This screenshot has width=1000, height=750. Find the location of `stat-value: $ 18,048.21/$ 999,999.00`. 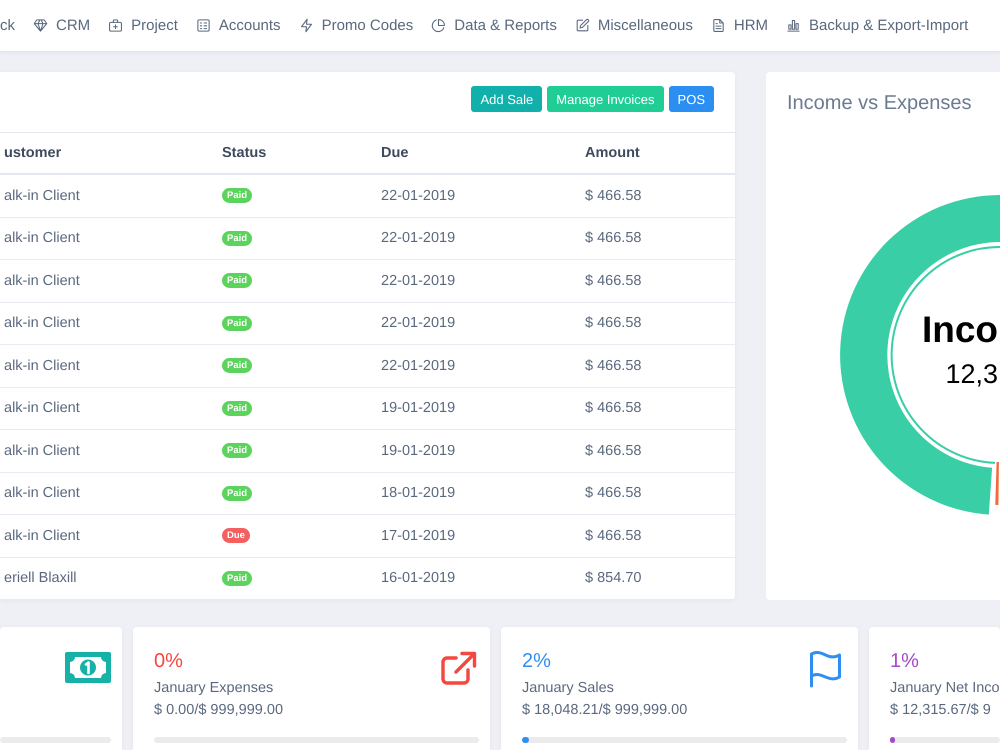

stat-value: $ 18,048.21/$ 999,999.00 is located at coordinates (605, 710).